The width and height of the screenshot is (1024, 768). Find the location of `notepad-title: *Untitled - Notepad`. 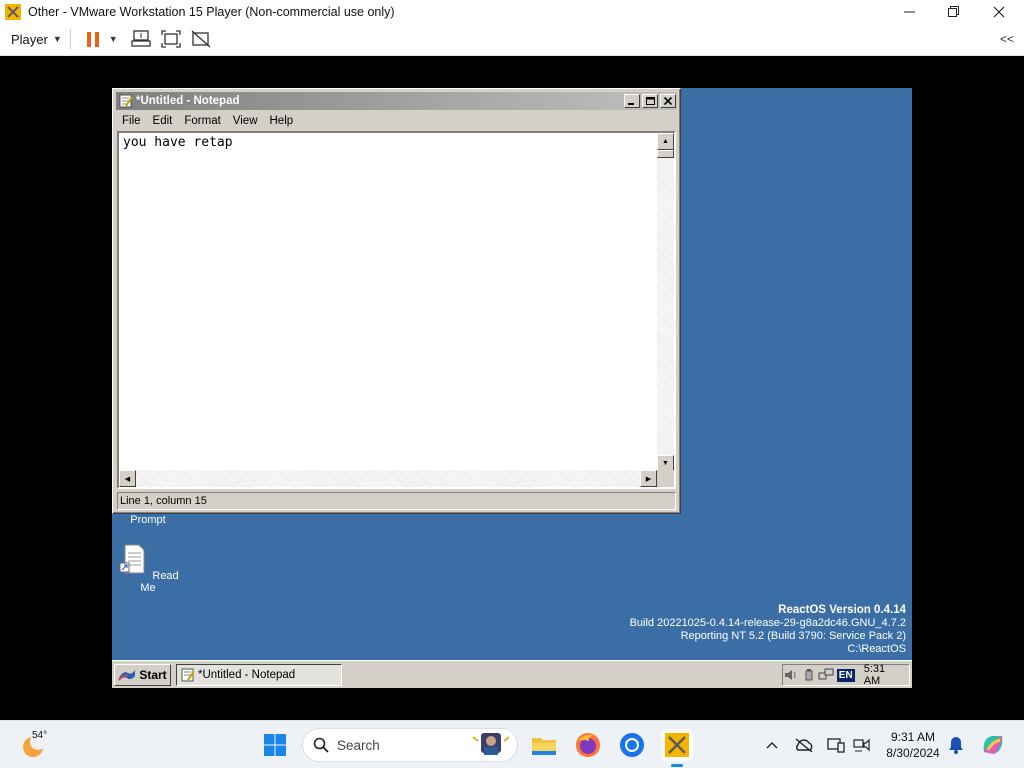

notepad-title: *Untitled - Notepad is located at coordinates (188, 101).